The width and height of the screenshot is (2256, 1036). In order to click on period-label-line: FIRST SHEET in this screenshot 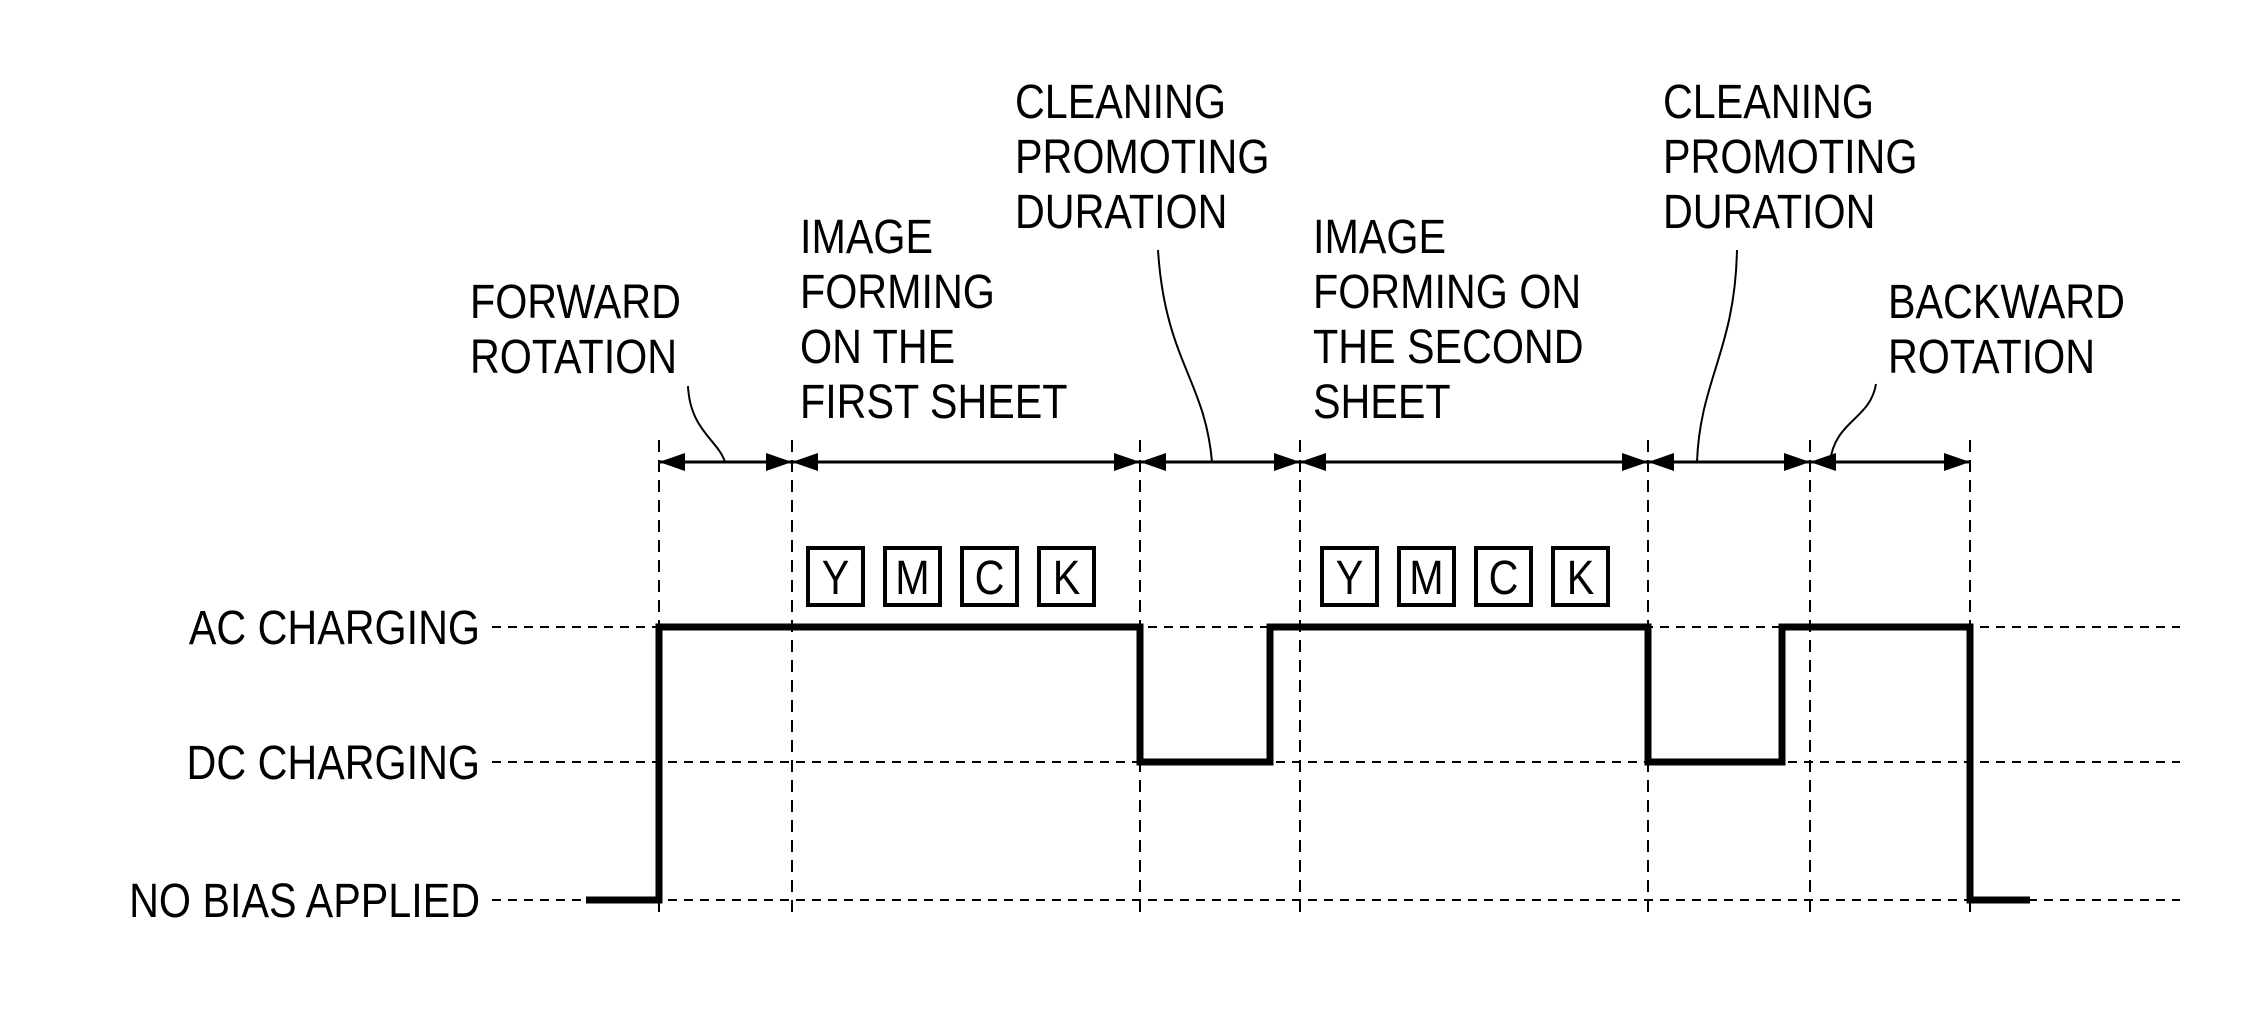, I will do `click(934, 402)`.